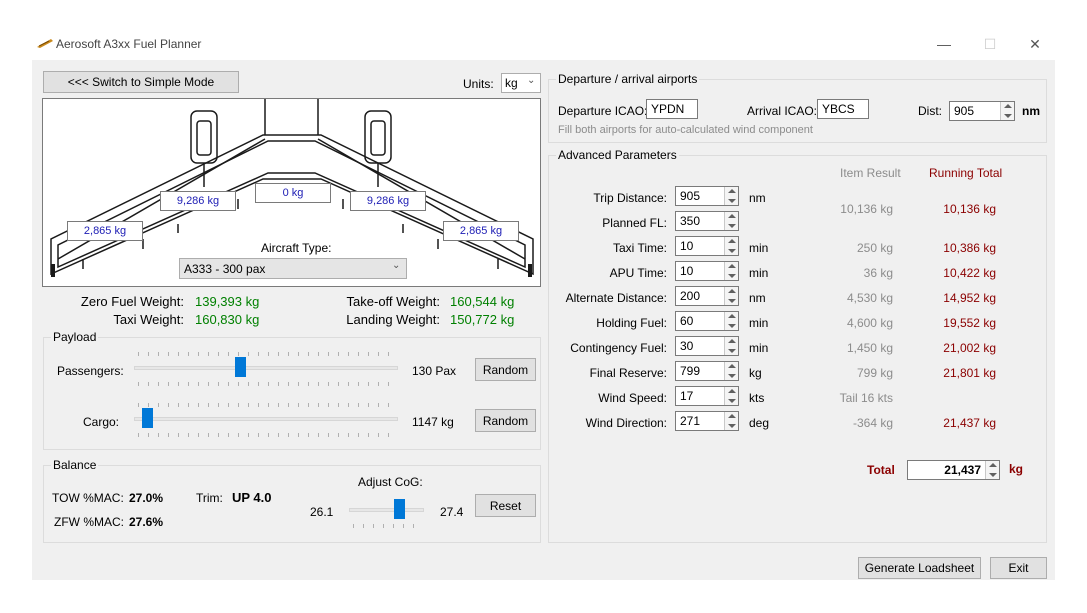 Image resolution: width=1087 pixels, height=613 pixels. I want to click on item-result-header: Item Result, so click(870, 173).